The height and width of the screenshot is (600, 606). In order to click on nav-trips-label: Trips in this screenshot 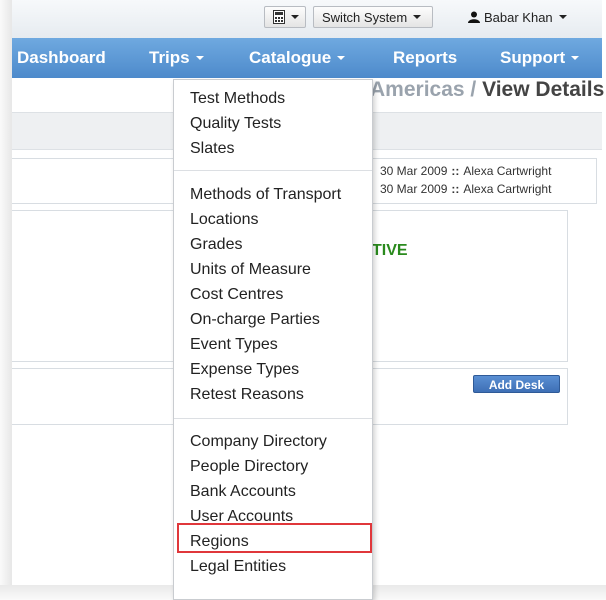, I will do `click(169, 57)`.